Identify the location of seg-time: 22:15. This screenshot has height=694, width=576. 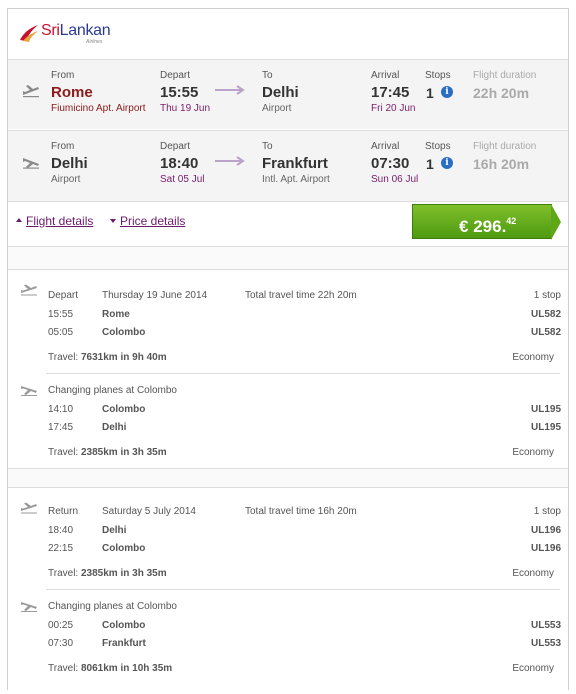
(61, 548).